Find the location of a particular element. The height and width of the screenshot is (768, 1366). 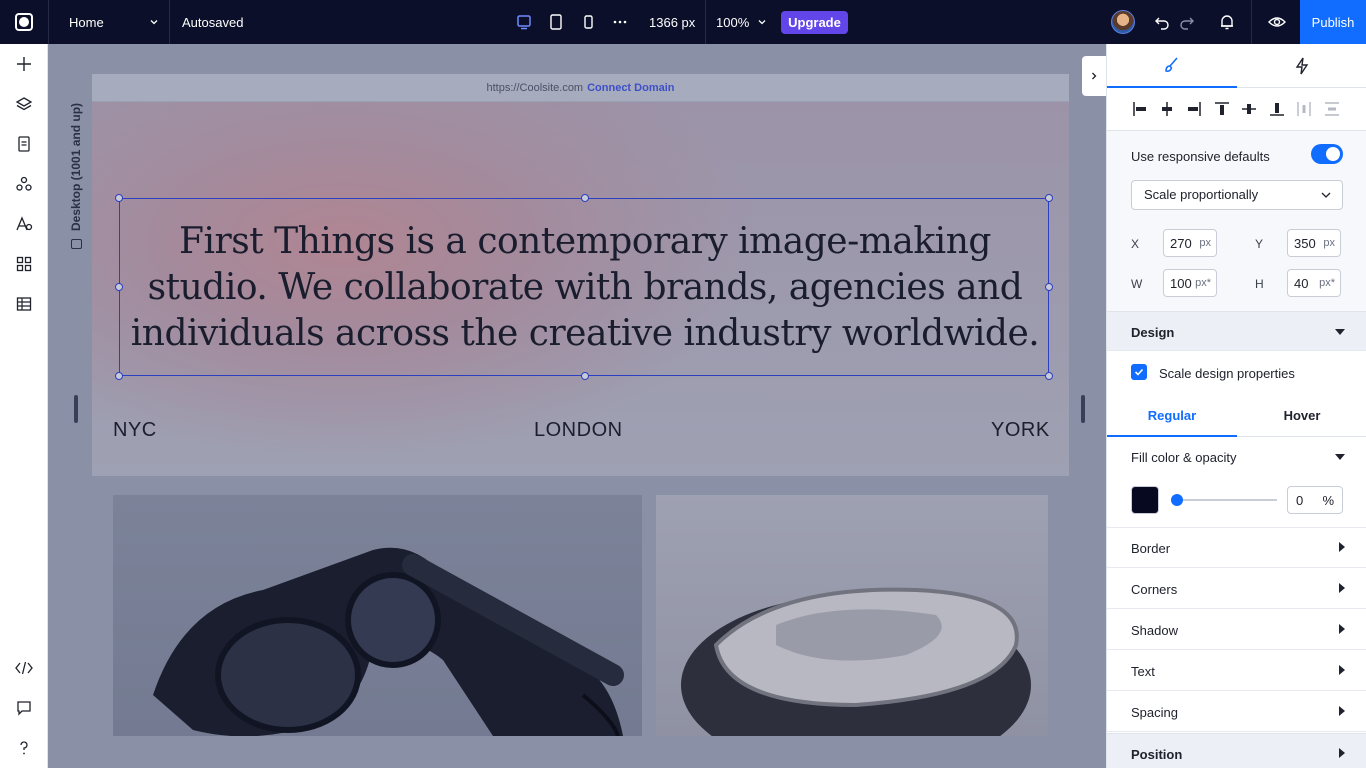

ar-glasses-image is located at coordinates (377, 615).